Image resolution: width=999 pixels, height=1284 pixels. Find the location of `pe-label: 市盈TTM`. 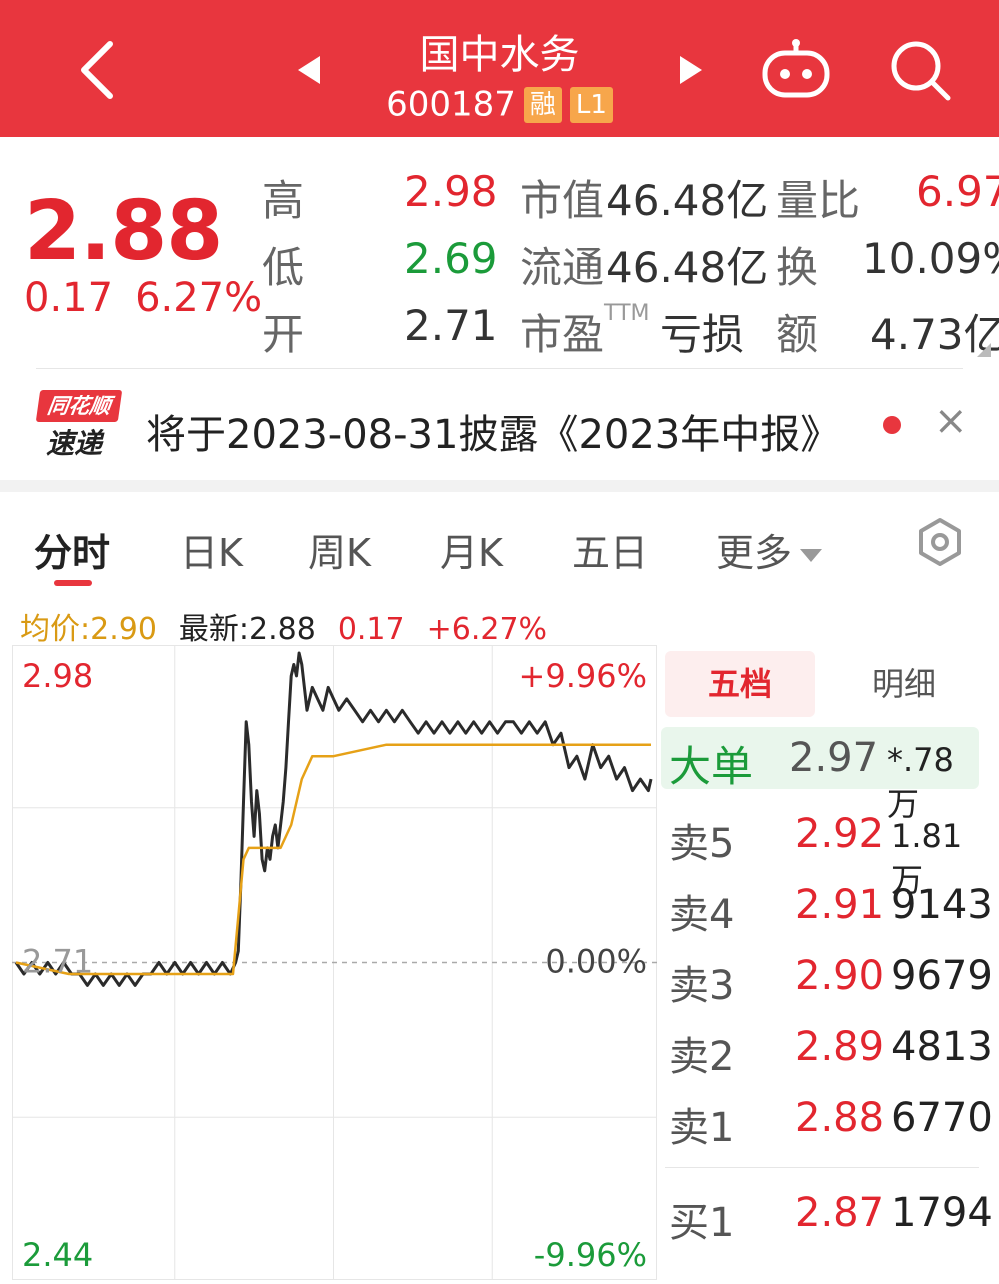

pe-label: 市盈TTM is located at coordinates (585, 331).